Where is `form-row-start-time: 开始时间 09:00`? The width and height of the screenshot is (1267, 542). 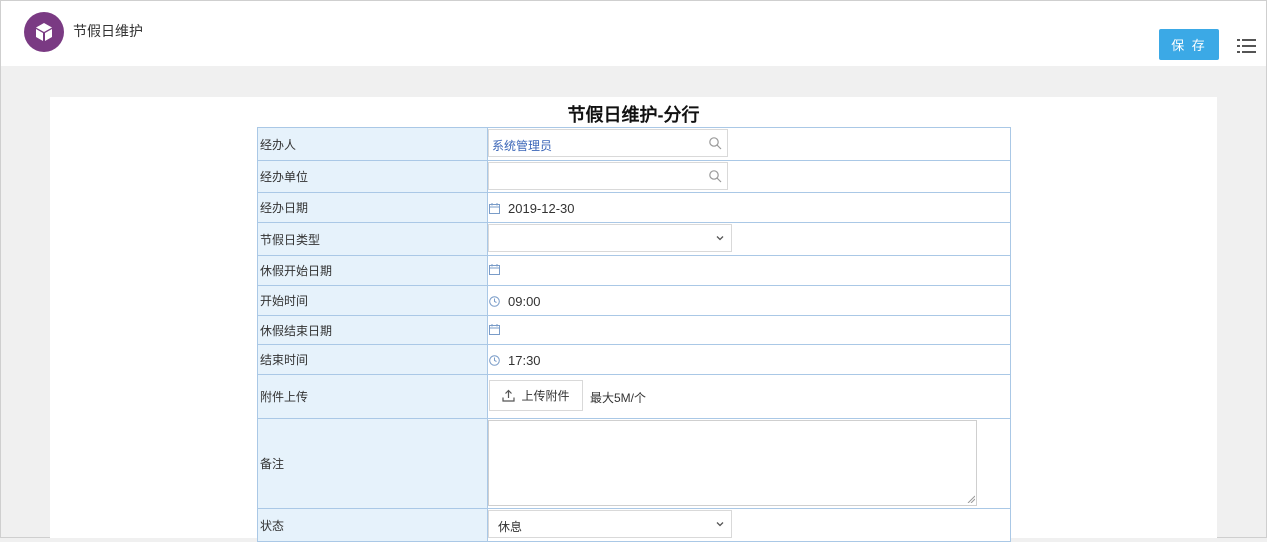
form-row-start-time: 开始时间 09:00 is located at coordinates (634, 300).